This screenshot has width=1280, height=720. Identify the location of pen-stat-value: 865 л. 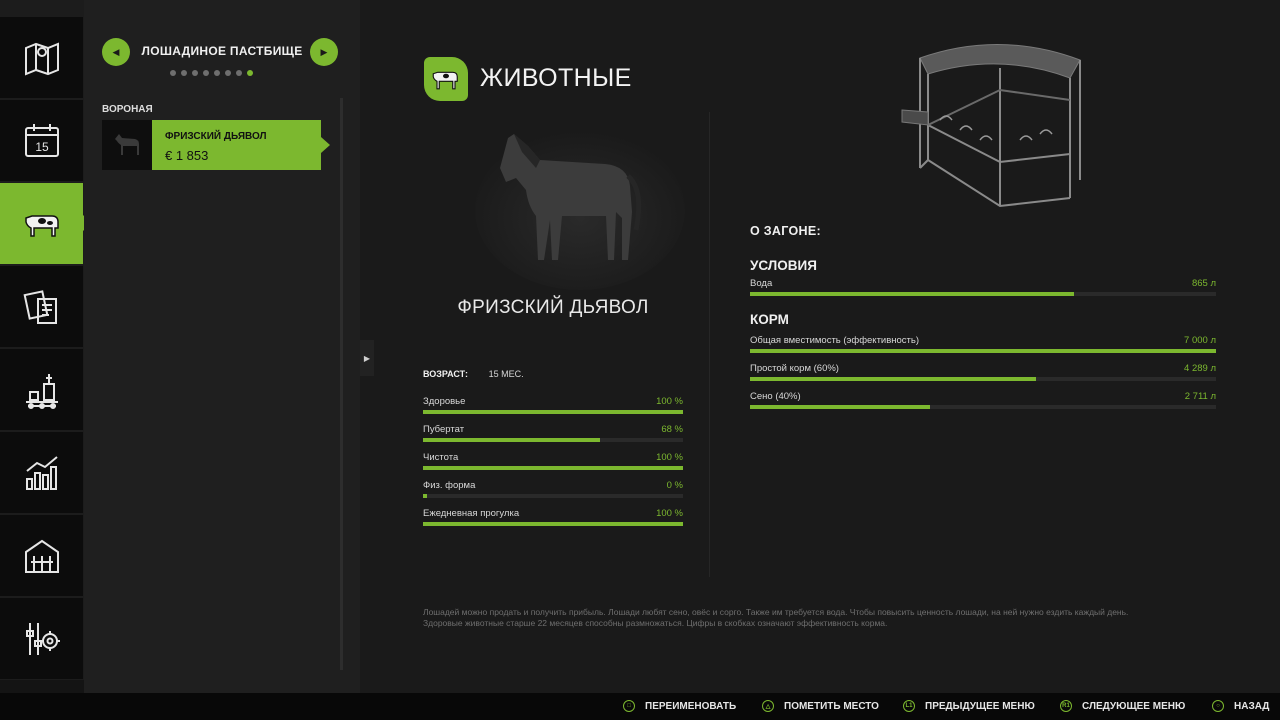
(1203, 283).